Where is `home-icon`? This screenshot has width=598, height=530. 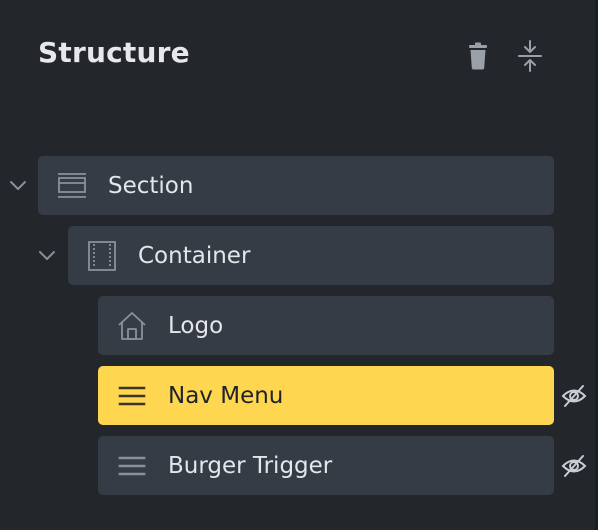
home-icon is located at coordinates (132, 326).